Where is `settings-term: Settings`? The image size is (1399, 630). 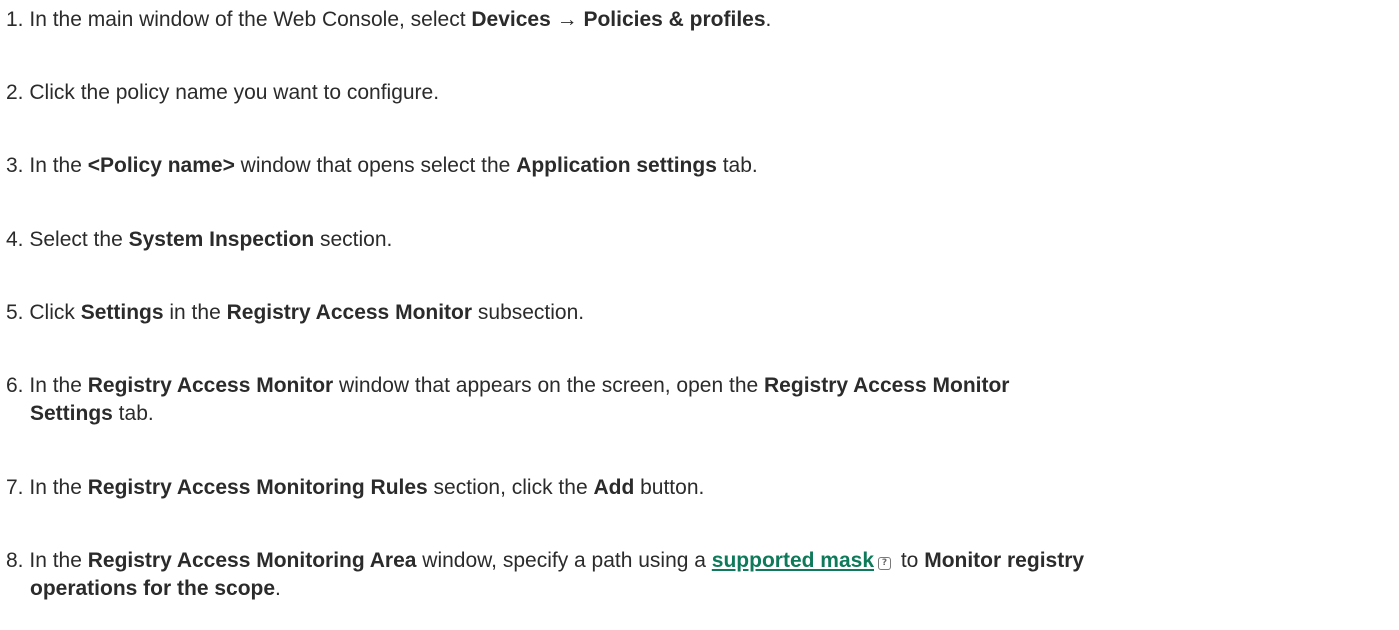 settings-term: Settings is located at coordinates (122, 312).